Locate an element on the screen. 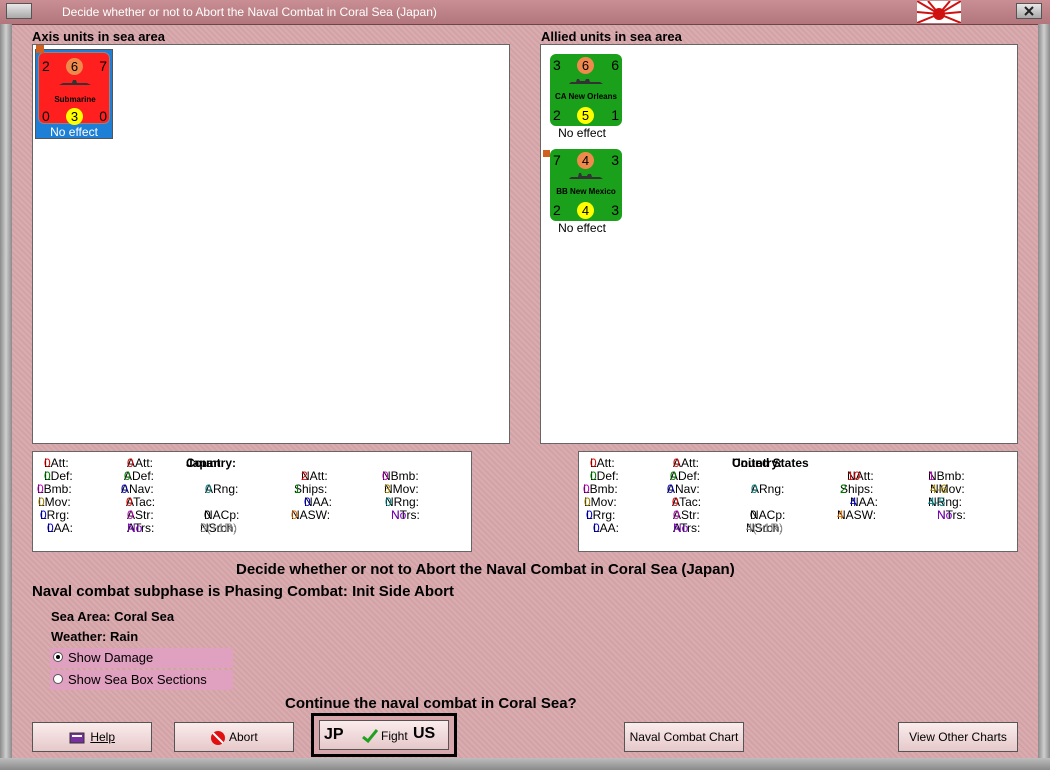 This screenshot has width=1050, height=770. unit-stat: 5 is located at coordinates (585, 115).